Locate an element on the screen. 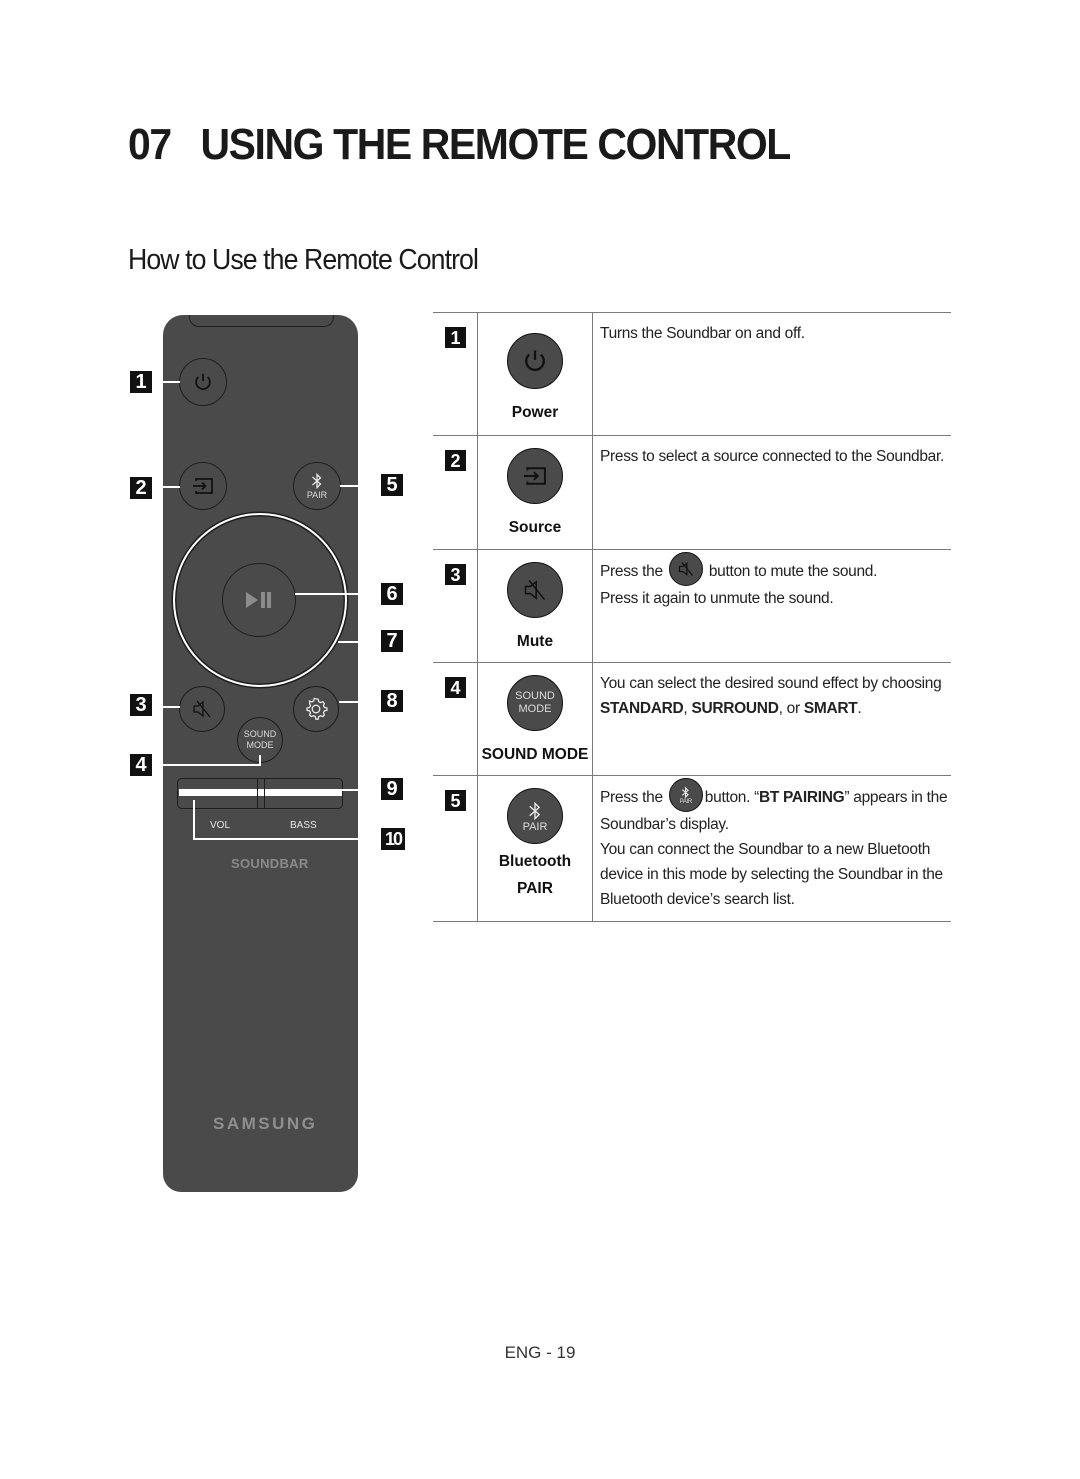 The width and height of the screenshot is (1080, 1479). soundbar-model-text: SOUNDBAR is located at coordinates (270, 863).